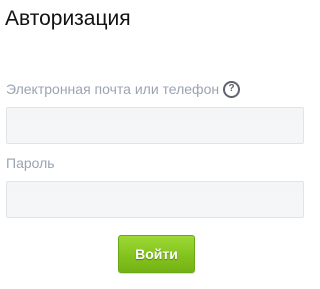 The height and width of the screenshot is (289, 320). I want to click on question-circle-icon: ?, so click(232, 89).